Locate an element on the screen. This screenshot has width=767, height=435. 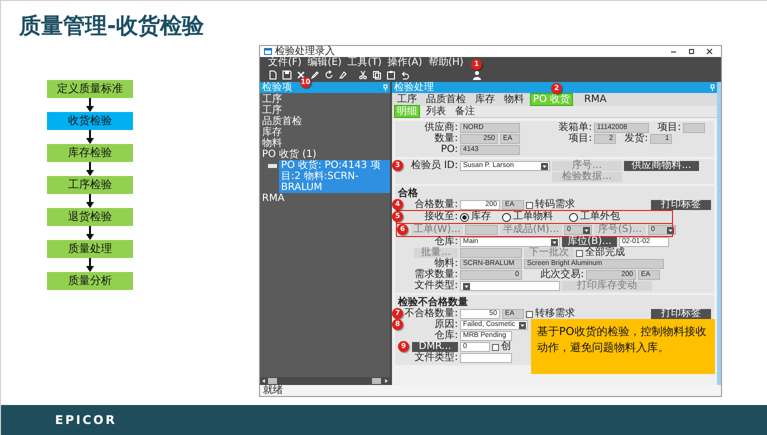
app-icon is located at coordinates (268, 51).